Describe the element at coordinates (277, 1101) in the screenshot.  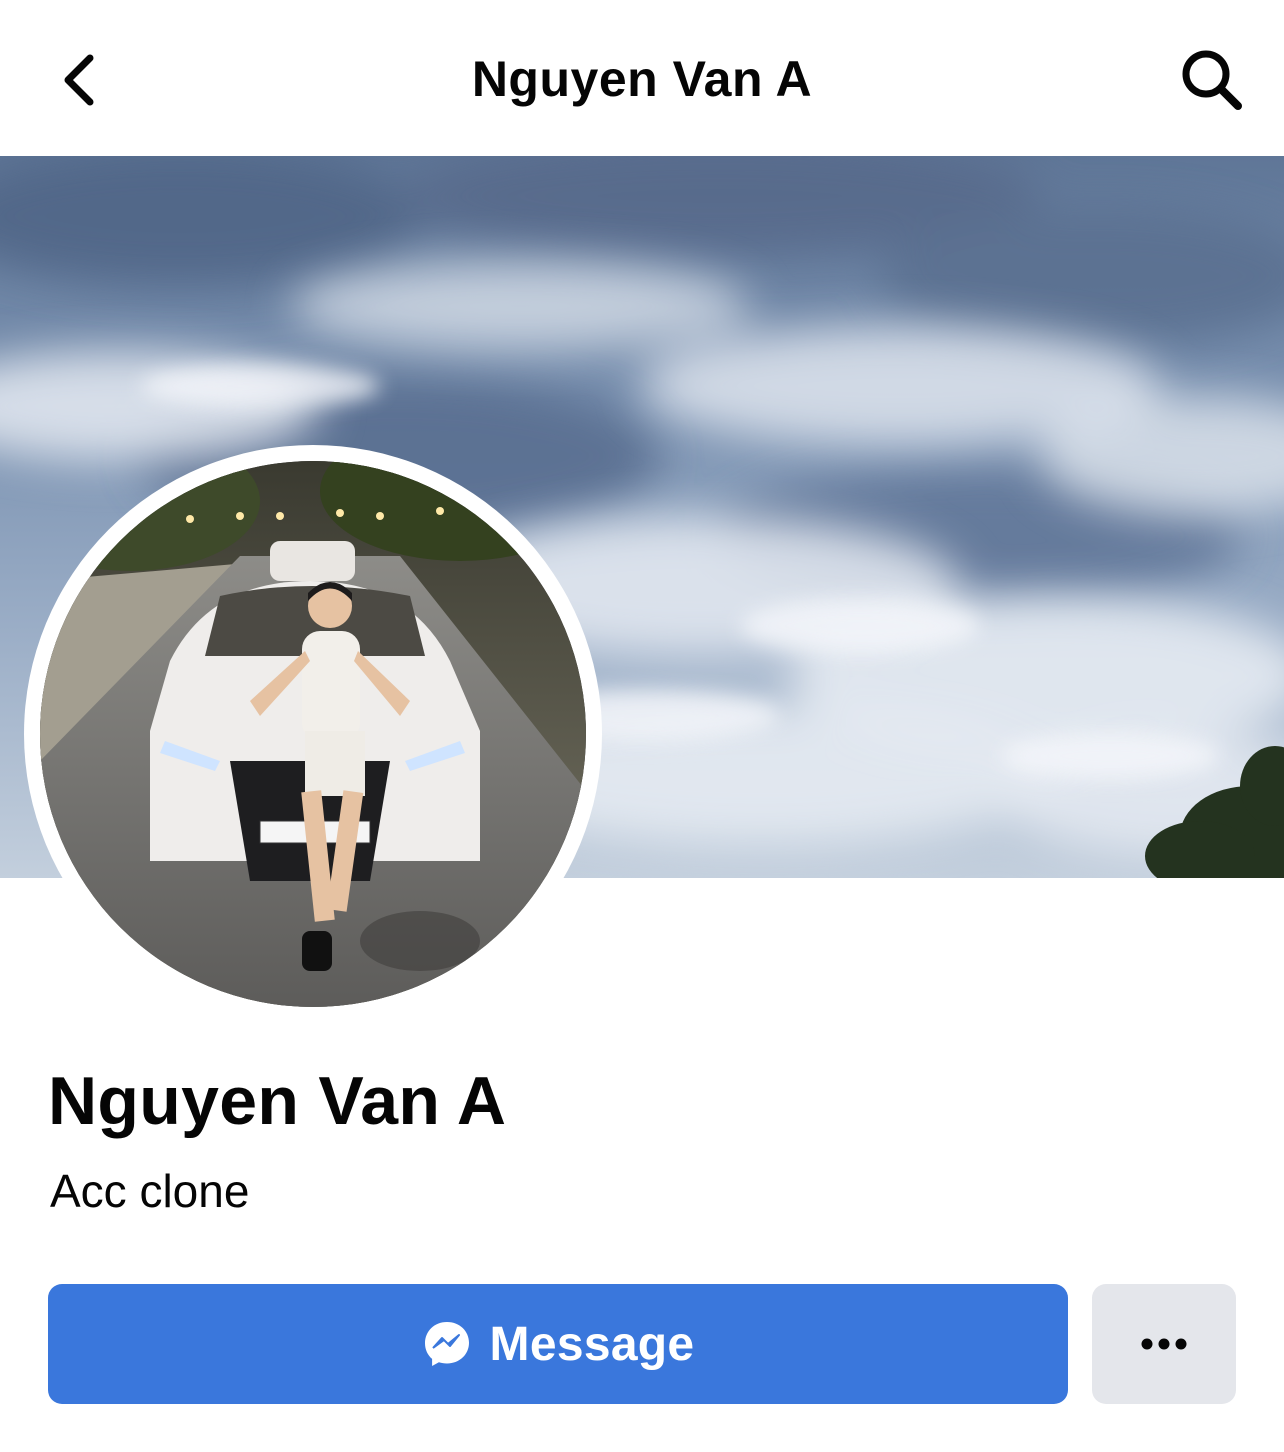
I see `profile-name: Nguyen Van A` at that location.